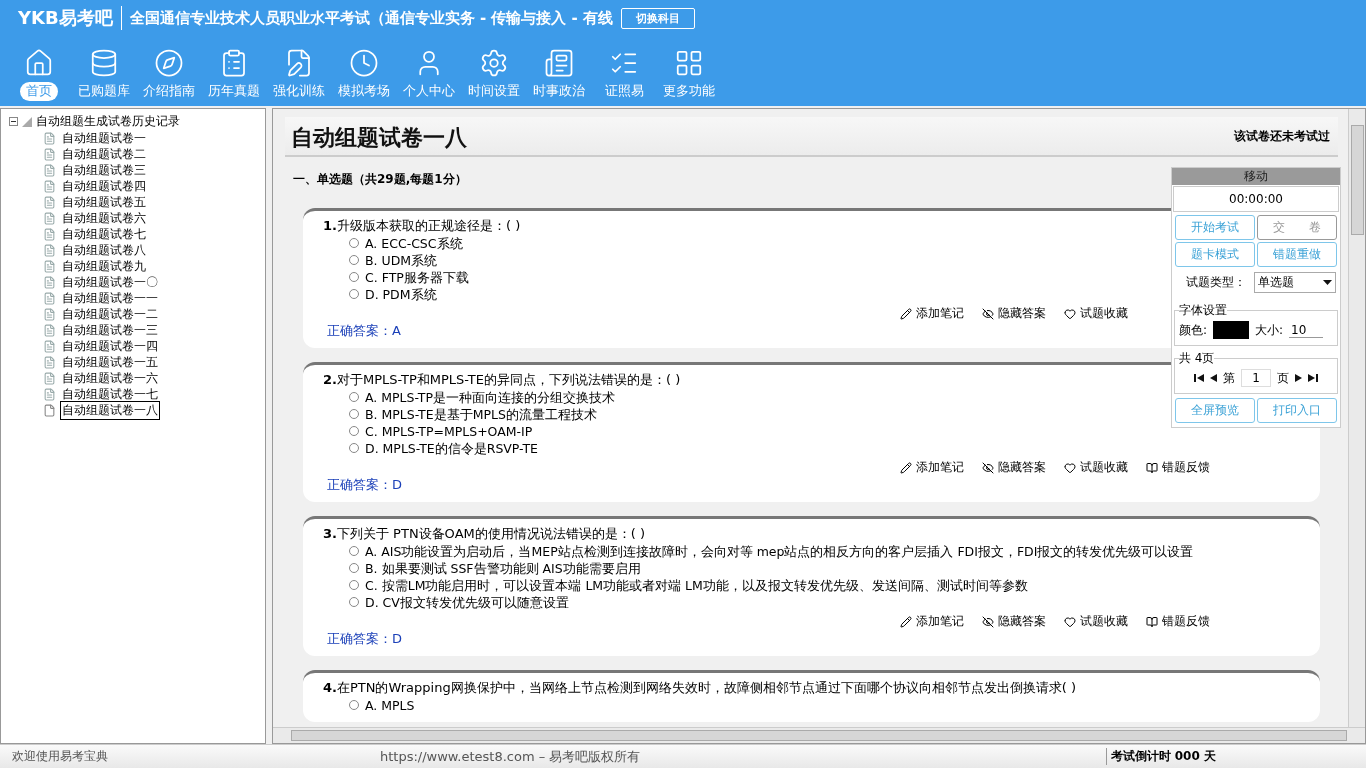 This screenshot has height=768, width=1366. What do you see at coordinates (1298, 378) in the screenshot?
I see `next-page-button` at bounding box center [1298, 378].